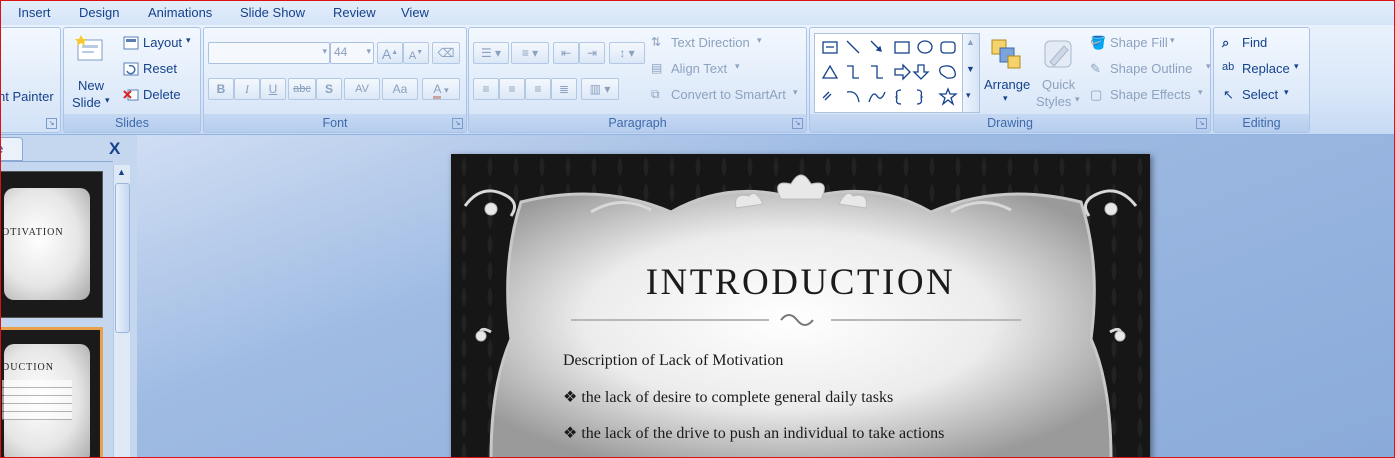 This screenshot has height=458, width=1395. What do you see at coordinates (491, 53) in the screenshot?
I see `bullets-button: ☰ ▾` at bounding box center [491, 53].